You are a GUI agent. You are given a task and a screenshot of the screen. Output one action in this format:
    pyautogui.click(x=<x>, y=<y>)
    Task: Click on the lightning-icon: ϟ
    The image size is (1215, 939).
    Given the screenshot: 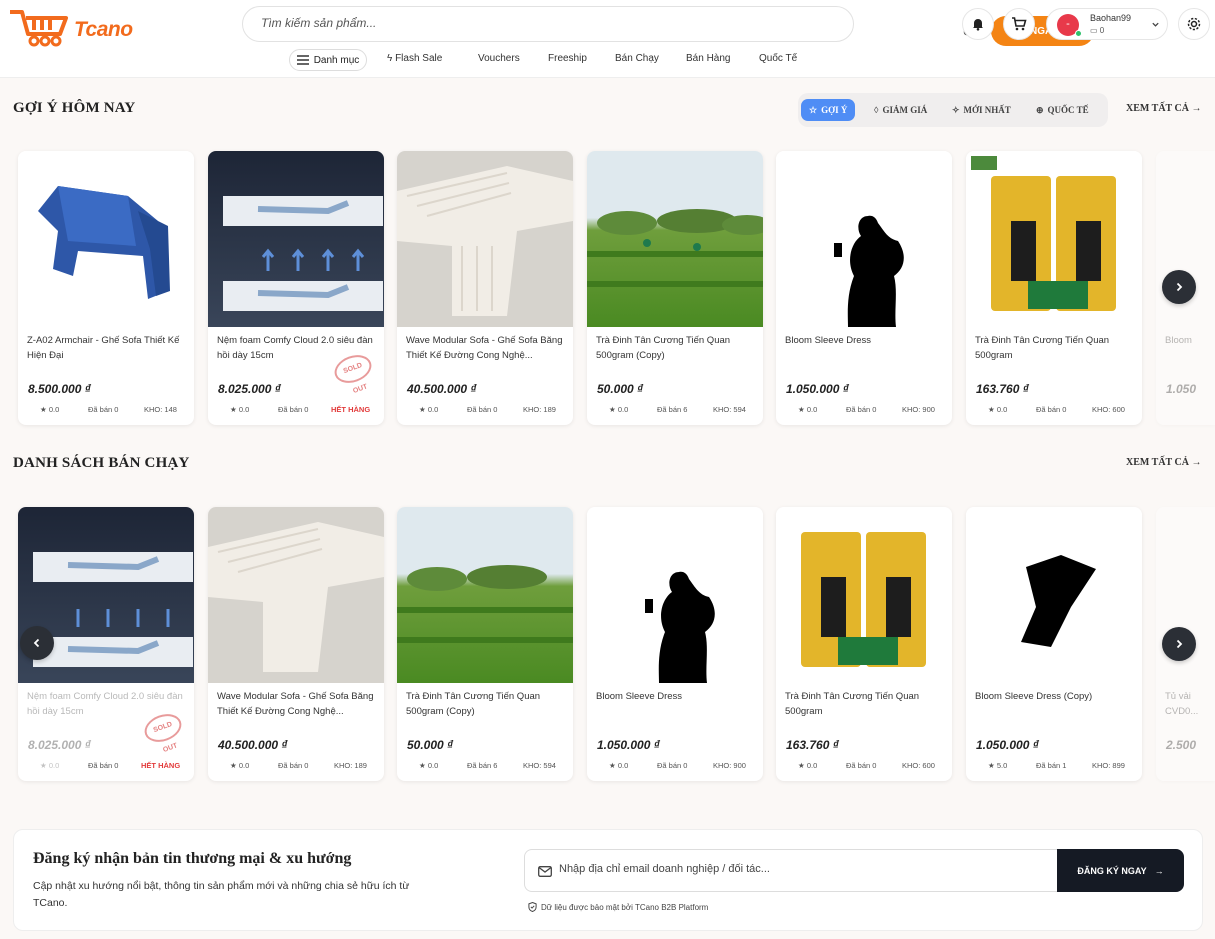 What is the action you would take?
    pyautogui.click(x=390, y=58)
    